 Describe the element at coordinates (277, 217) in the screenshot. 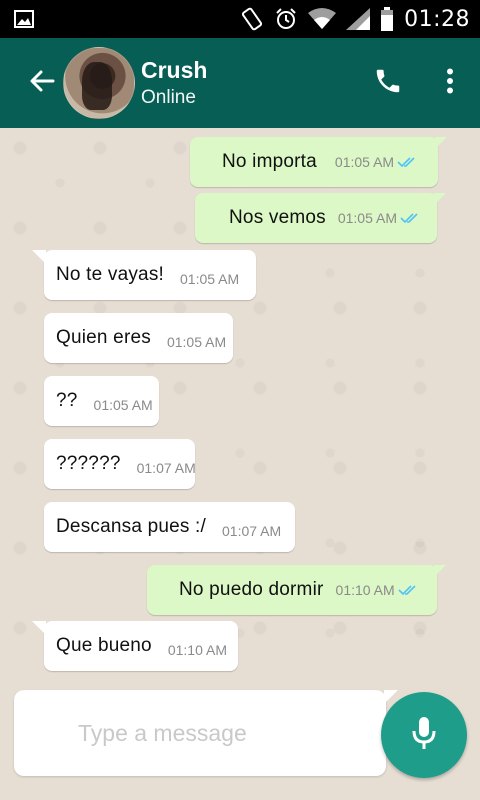

I see `message-text: Nos vemos` at that location.